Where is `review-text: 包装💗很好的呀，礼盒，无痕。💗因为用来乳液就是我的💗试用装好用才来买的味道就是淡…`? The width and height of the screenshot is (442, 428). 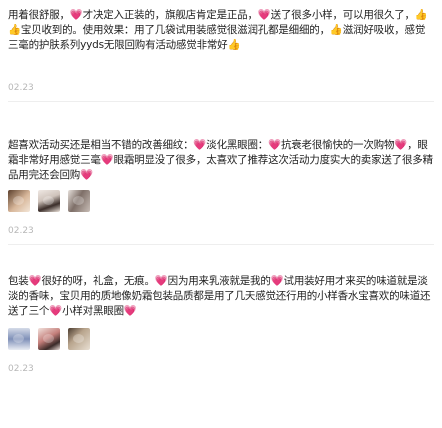
review-text: 包装💗很好的呀，礼盒，无痕。💗因为用来乳液就是我的💗试用装好用才来买的味道就是淡… is located at coordinates (219, 296).